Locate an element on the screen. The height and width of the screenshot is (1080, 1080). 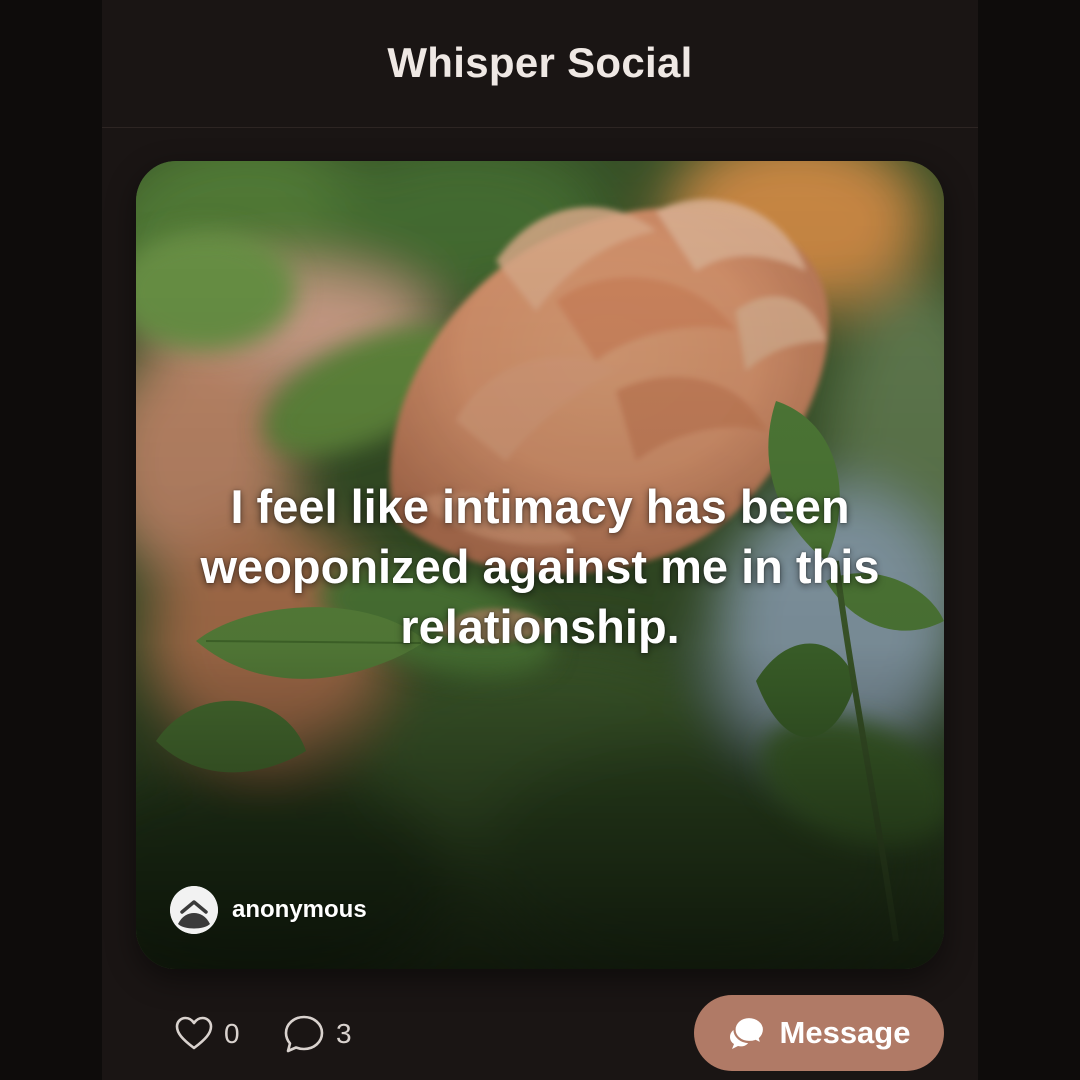
speech-bubble-icon is located at coordinates (304, 1034).